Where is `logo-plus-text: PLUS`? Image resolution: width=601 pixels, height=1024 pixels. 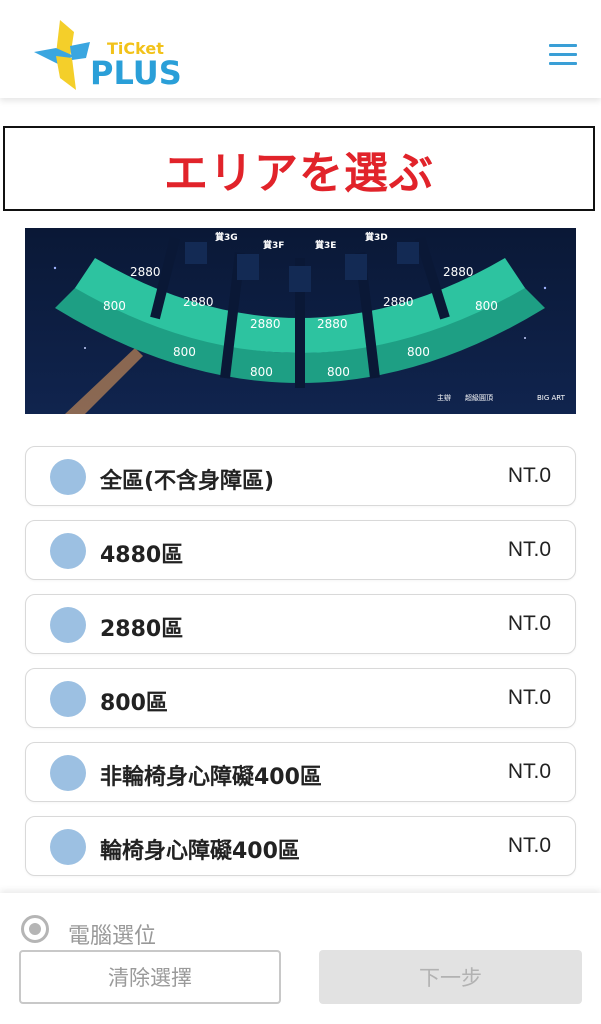
logo-plus-text: PLUS is located at coordinates (136, 73).